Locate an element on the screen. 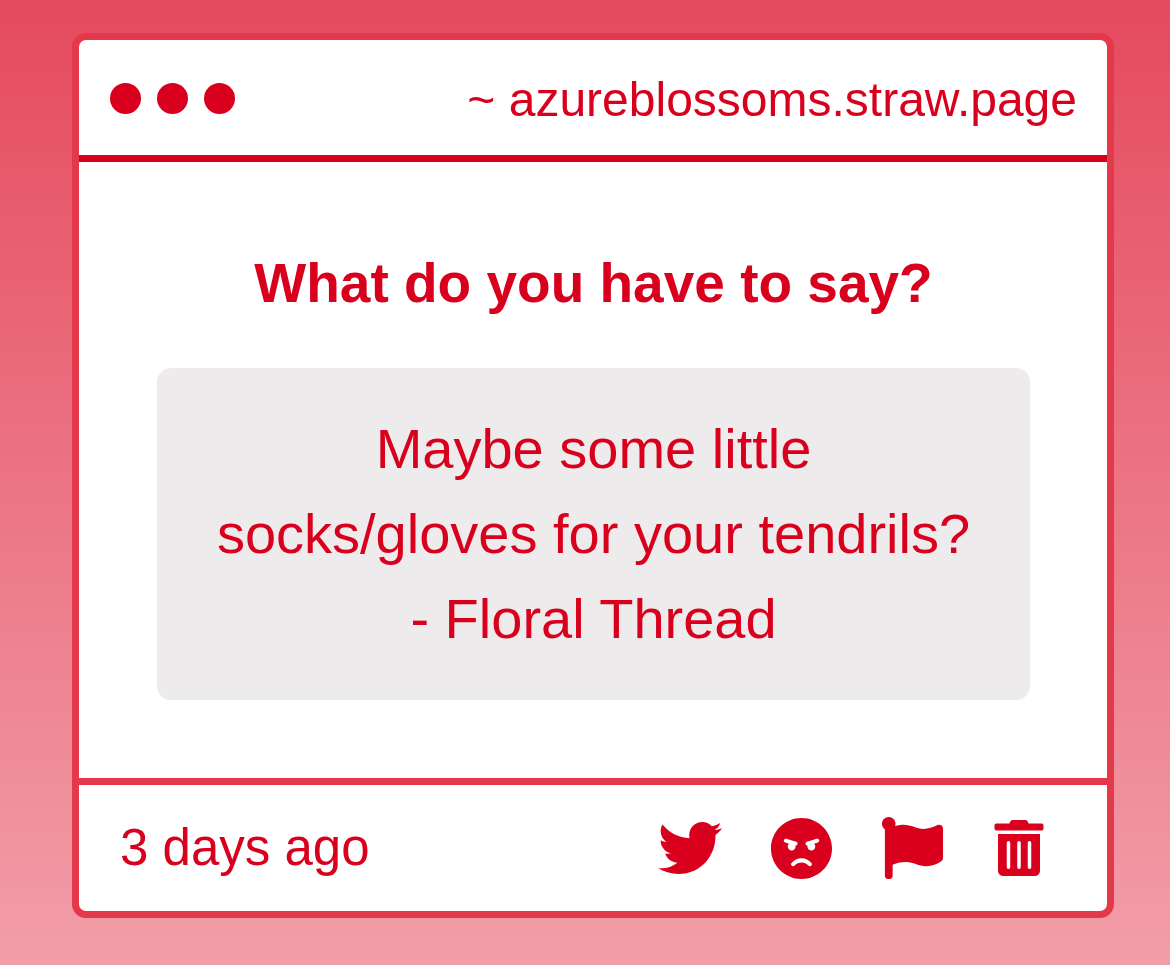 The image size is (1170, 965). angry-face-icon is located at coordinates (801, 848).